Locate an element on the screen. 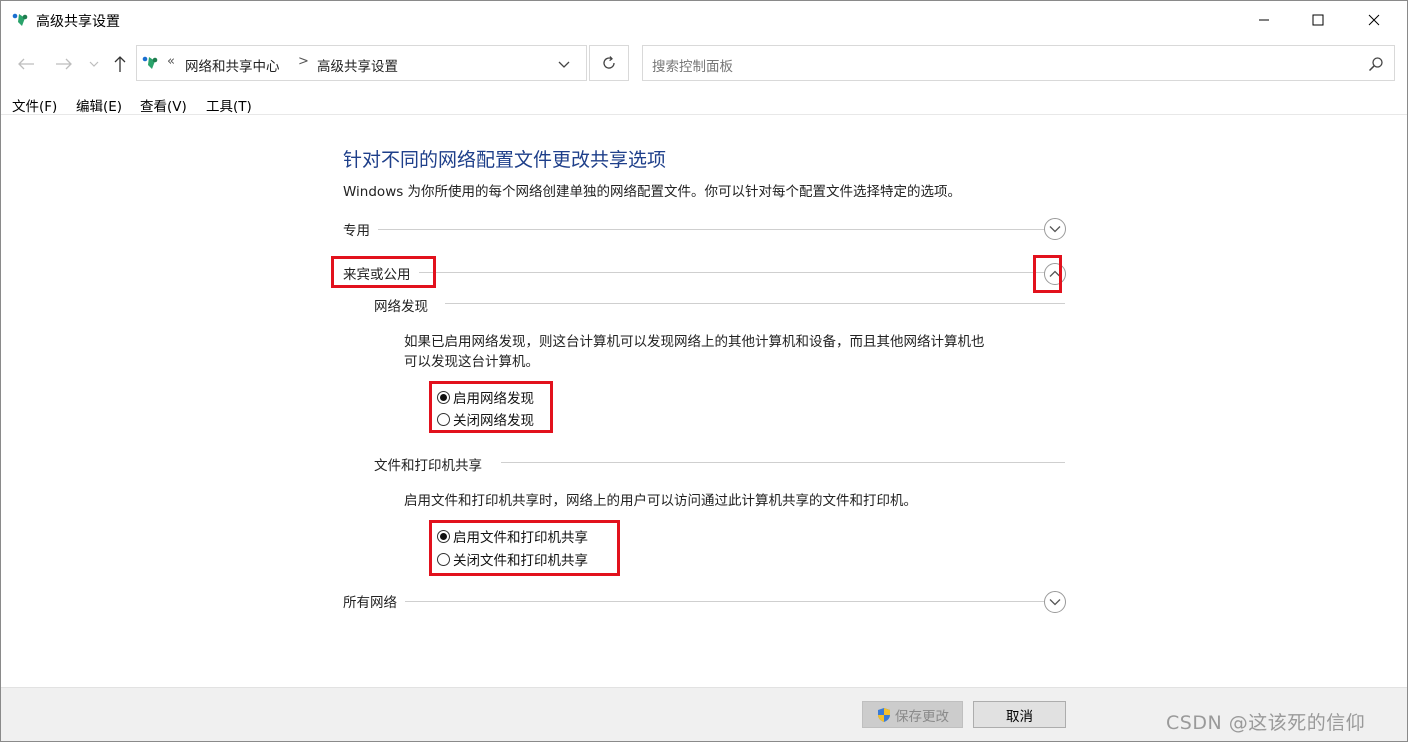 The image size is (1408, 742). watermark-text: CSDN @这该死的信仰 is located at coordinates (1266, 723).